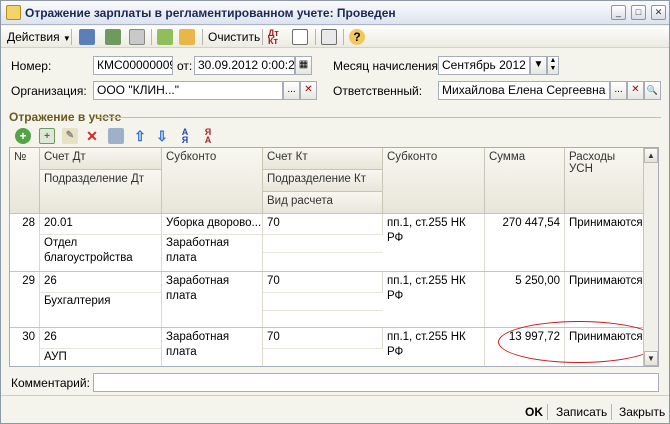 The image size is (670, 424). I want to click on toolbar: Действия ▼ Очистить Дт Кт ?, so click(335, 37).